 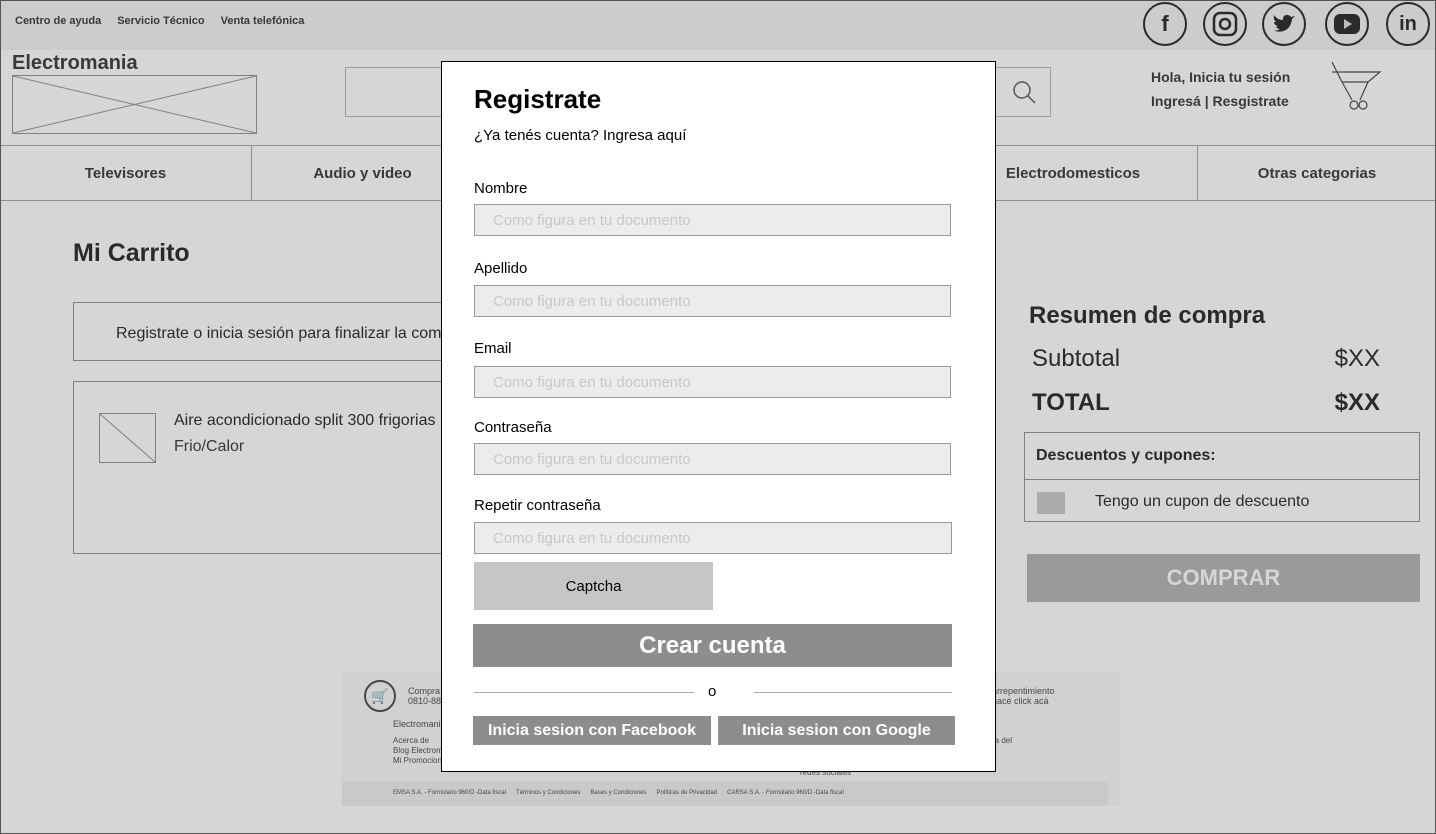 I want to click on email-field, so click(x=712, y=382).